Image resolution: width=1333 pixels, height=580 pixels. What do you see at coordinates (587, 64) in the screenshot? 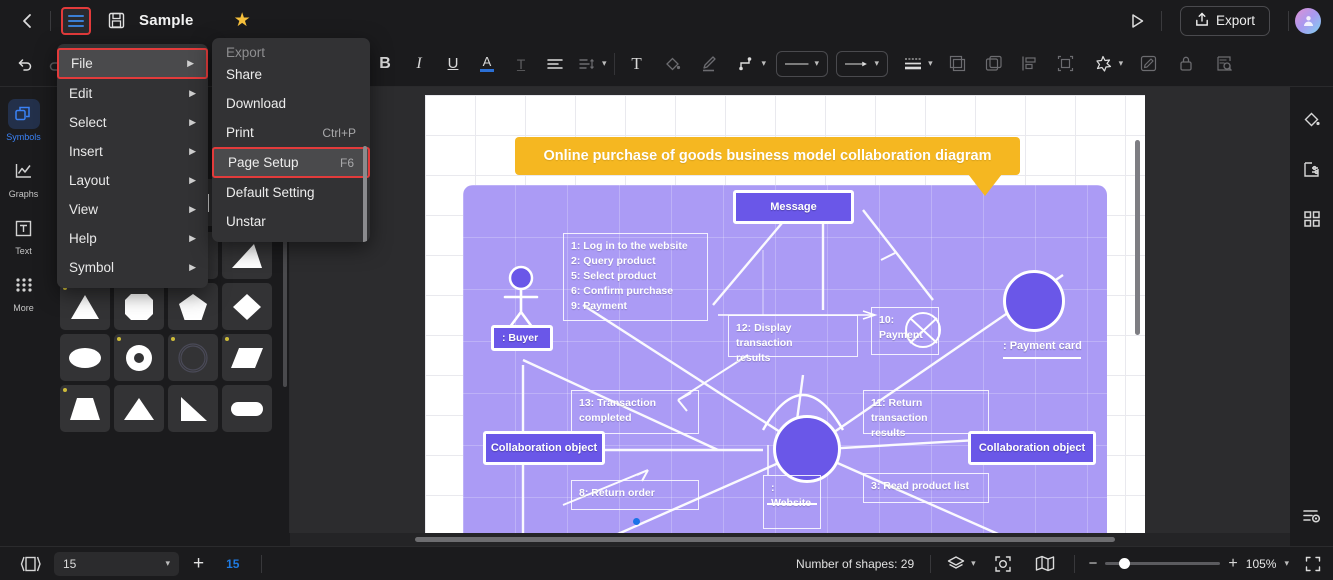
I see `line-spacing-icon` at bounding box center [587, 64].